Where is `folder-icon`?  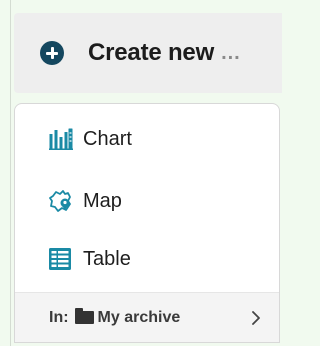
folder-icon is located at coordinates (84, 316).